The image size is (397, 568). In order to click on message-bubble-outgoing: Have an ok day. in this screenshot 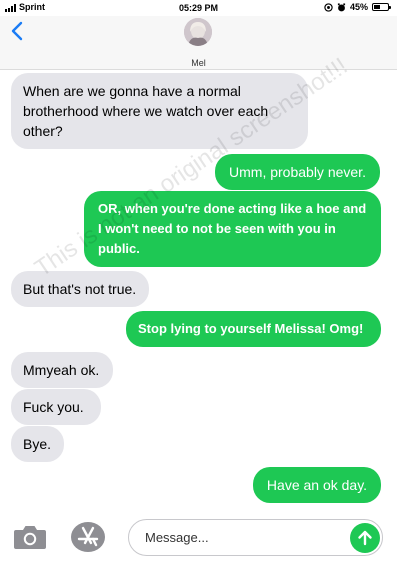, I will do `click(317, 485)`.